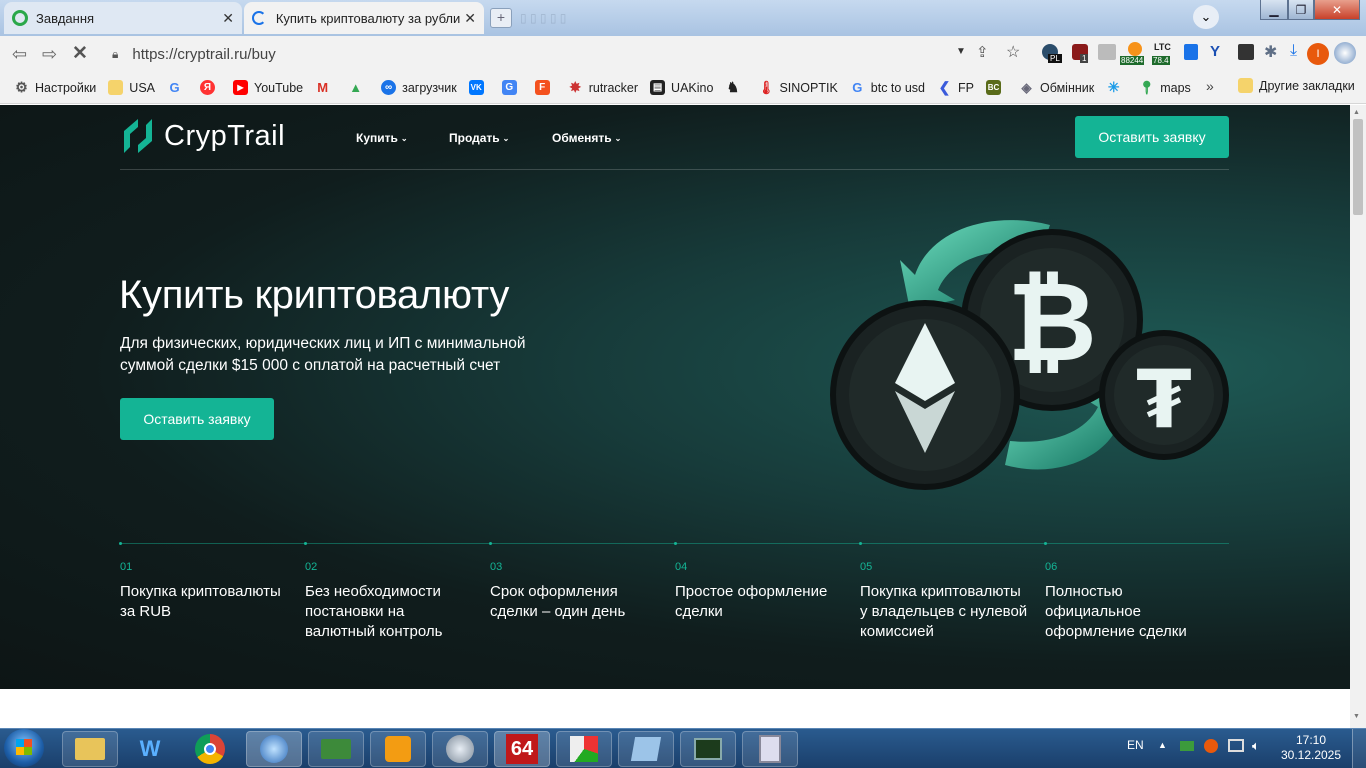 The height and width of the screenshot is (768, 1366). What do you see at coordinates (1206, 17) in the screenshot?
I see `tab-search-icon: ⌄` at bounding box center [1206, 17].